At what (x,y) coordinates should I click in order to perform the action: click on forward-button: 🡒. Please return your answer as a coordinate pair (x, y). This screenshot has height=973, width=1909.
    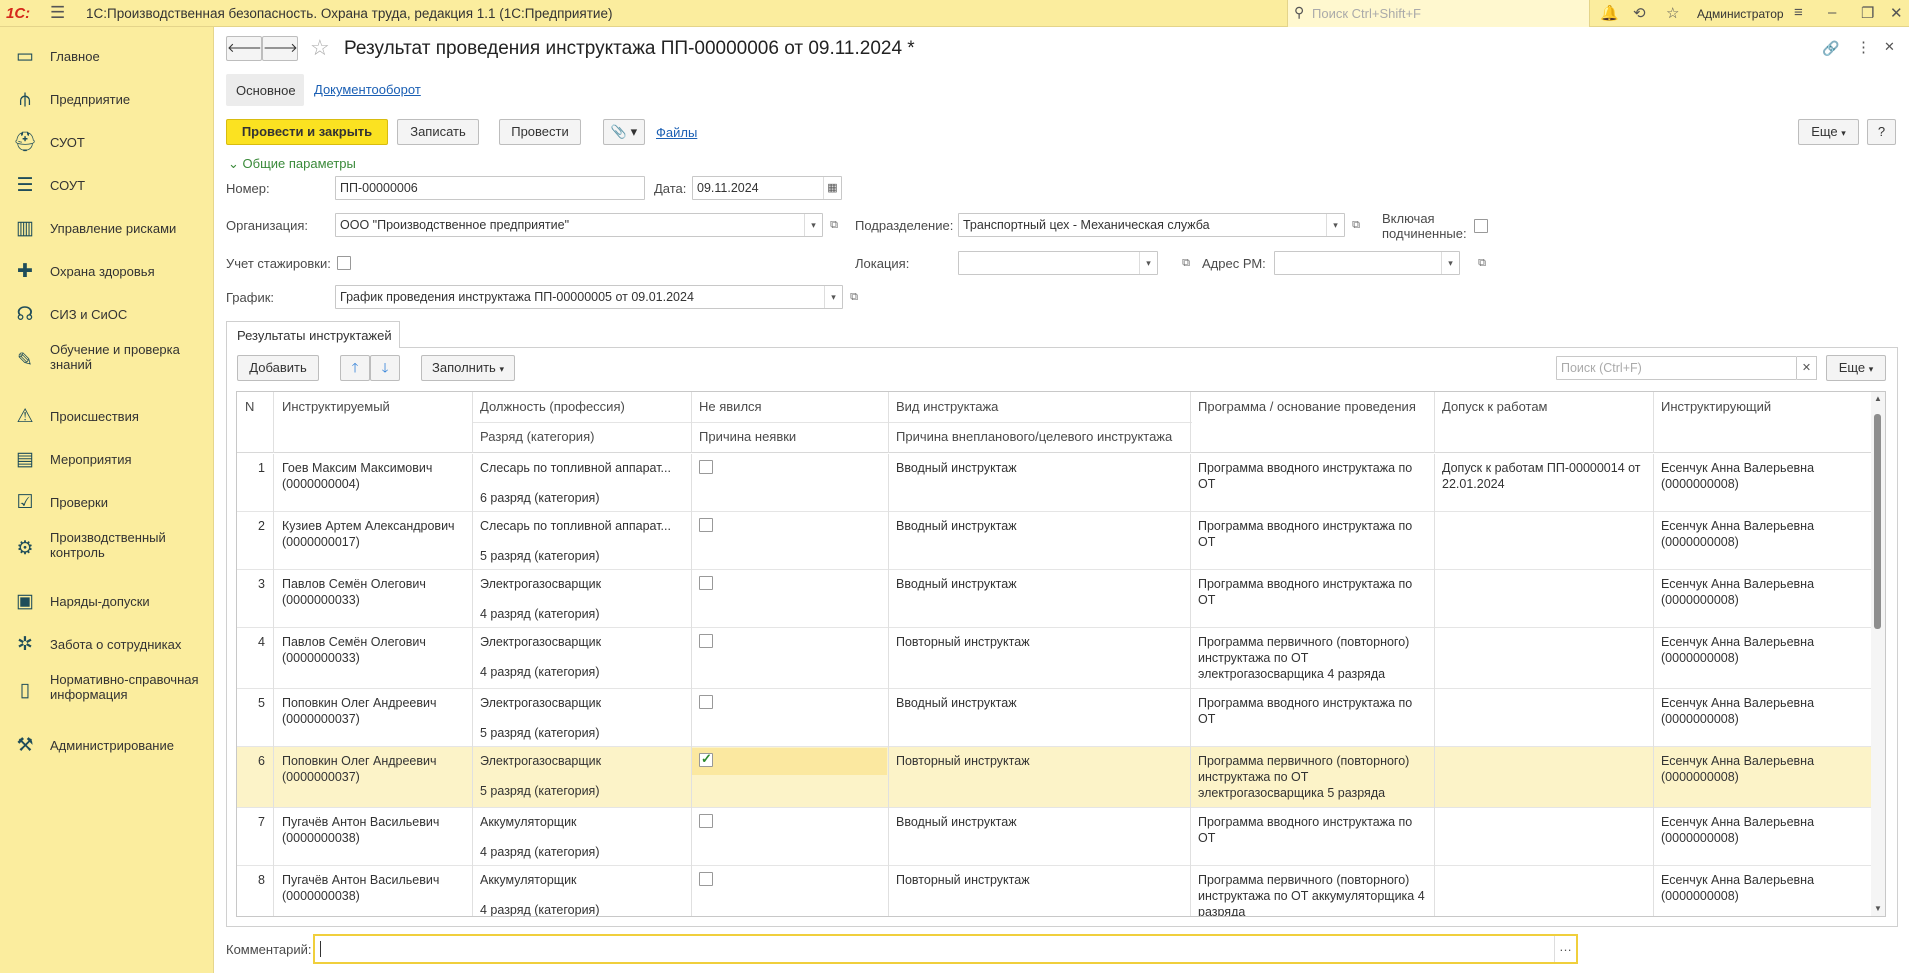
    Looking at the image, I should click on (280, 48).